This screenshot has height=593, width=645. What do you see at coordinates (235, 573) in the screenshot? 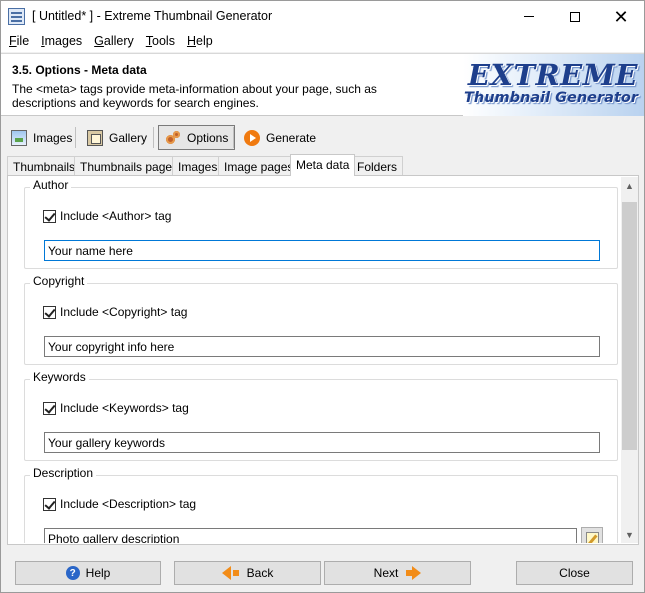
I see `arrow-left-shaft` at bounding box center [235, 573].